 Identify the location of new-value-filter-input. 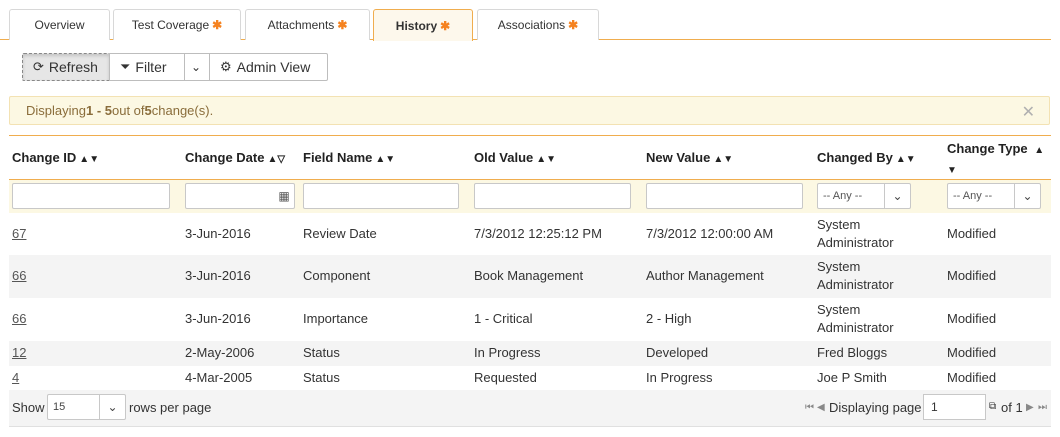
(724, 196).